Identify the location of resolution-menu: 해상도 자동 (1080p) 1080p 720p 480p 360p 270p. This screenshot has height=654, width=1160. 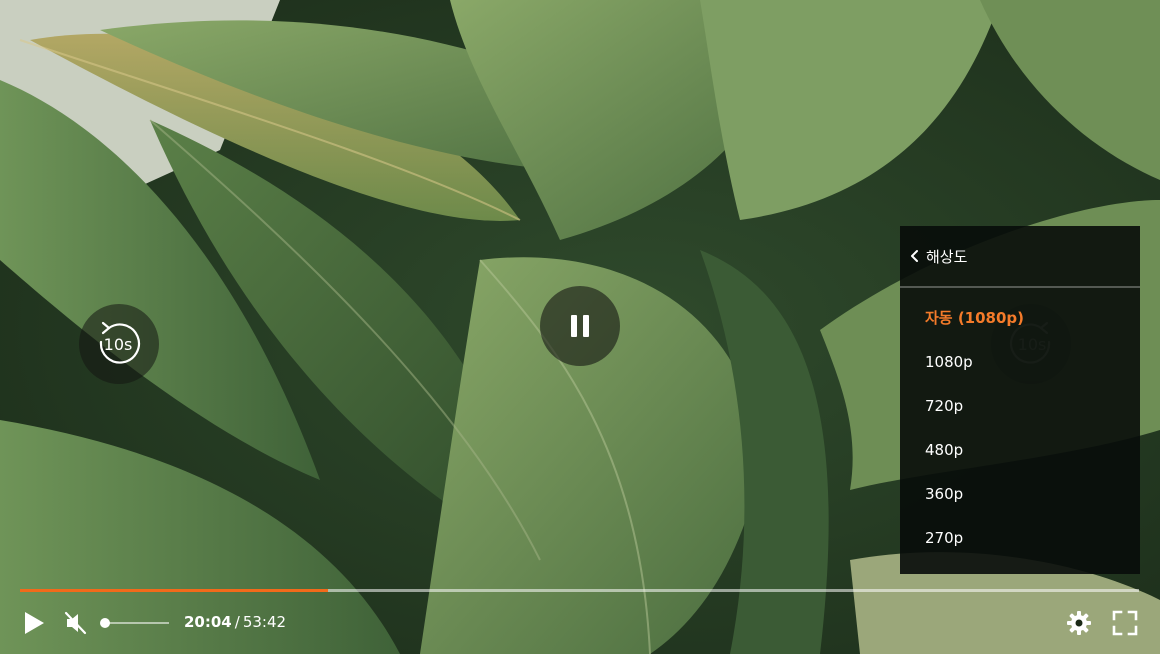
(1020, 400).